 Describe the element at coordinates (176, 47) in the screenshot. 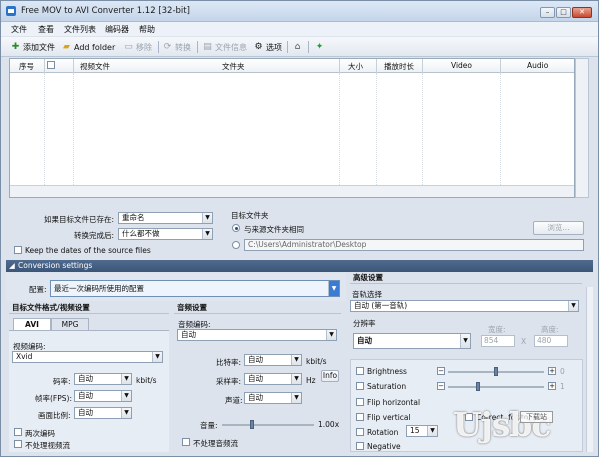

I see `convert-button: ⟳ 转换` at that location.